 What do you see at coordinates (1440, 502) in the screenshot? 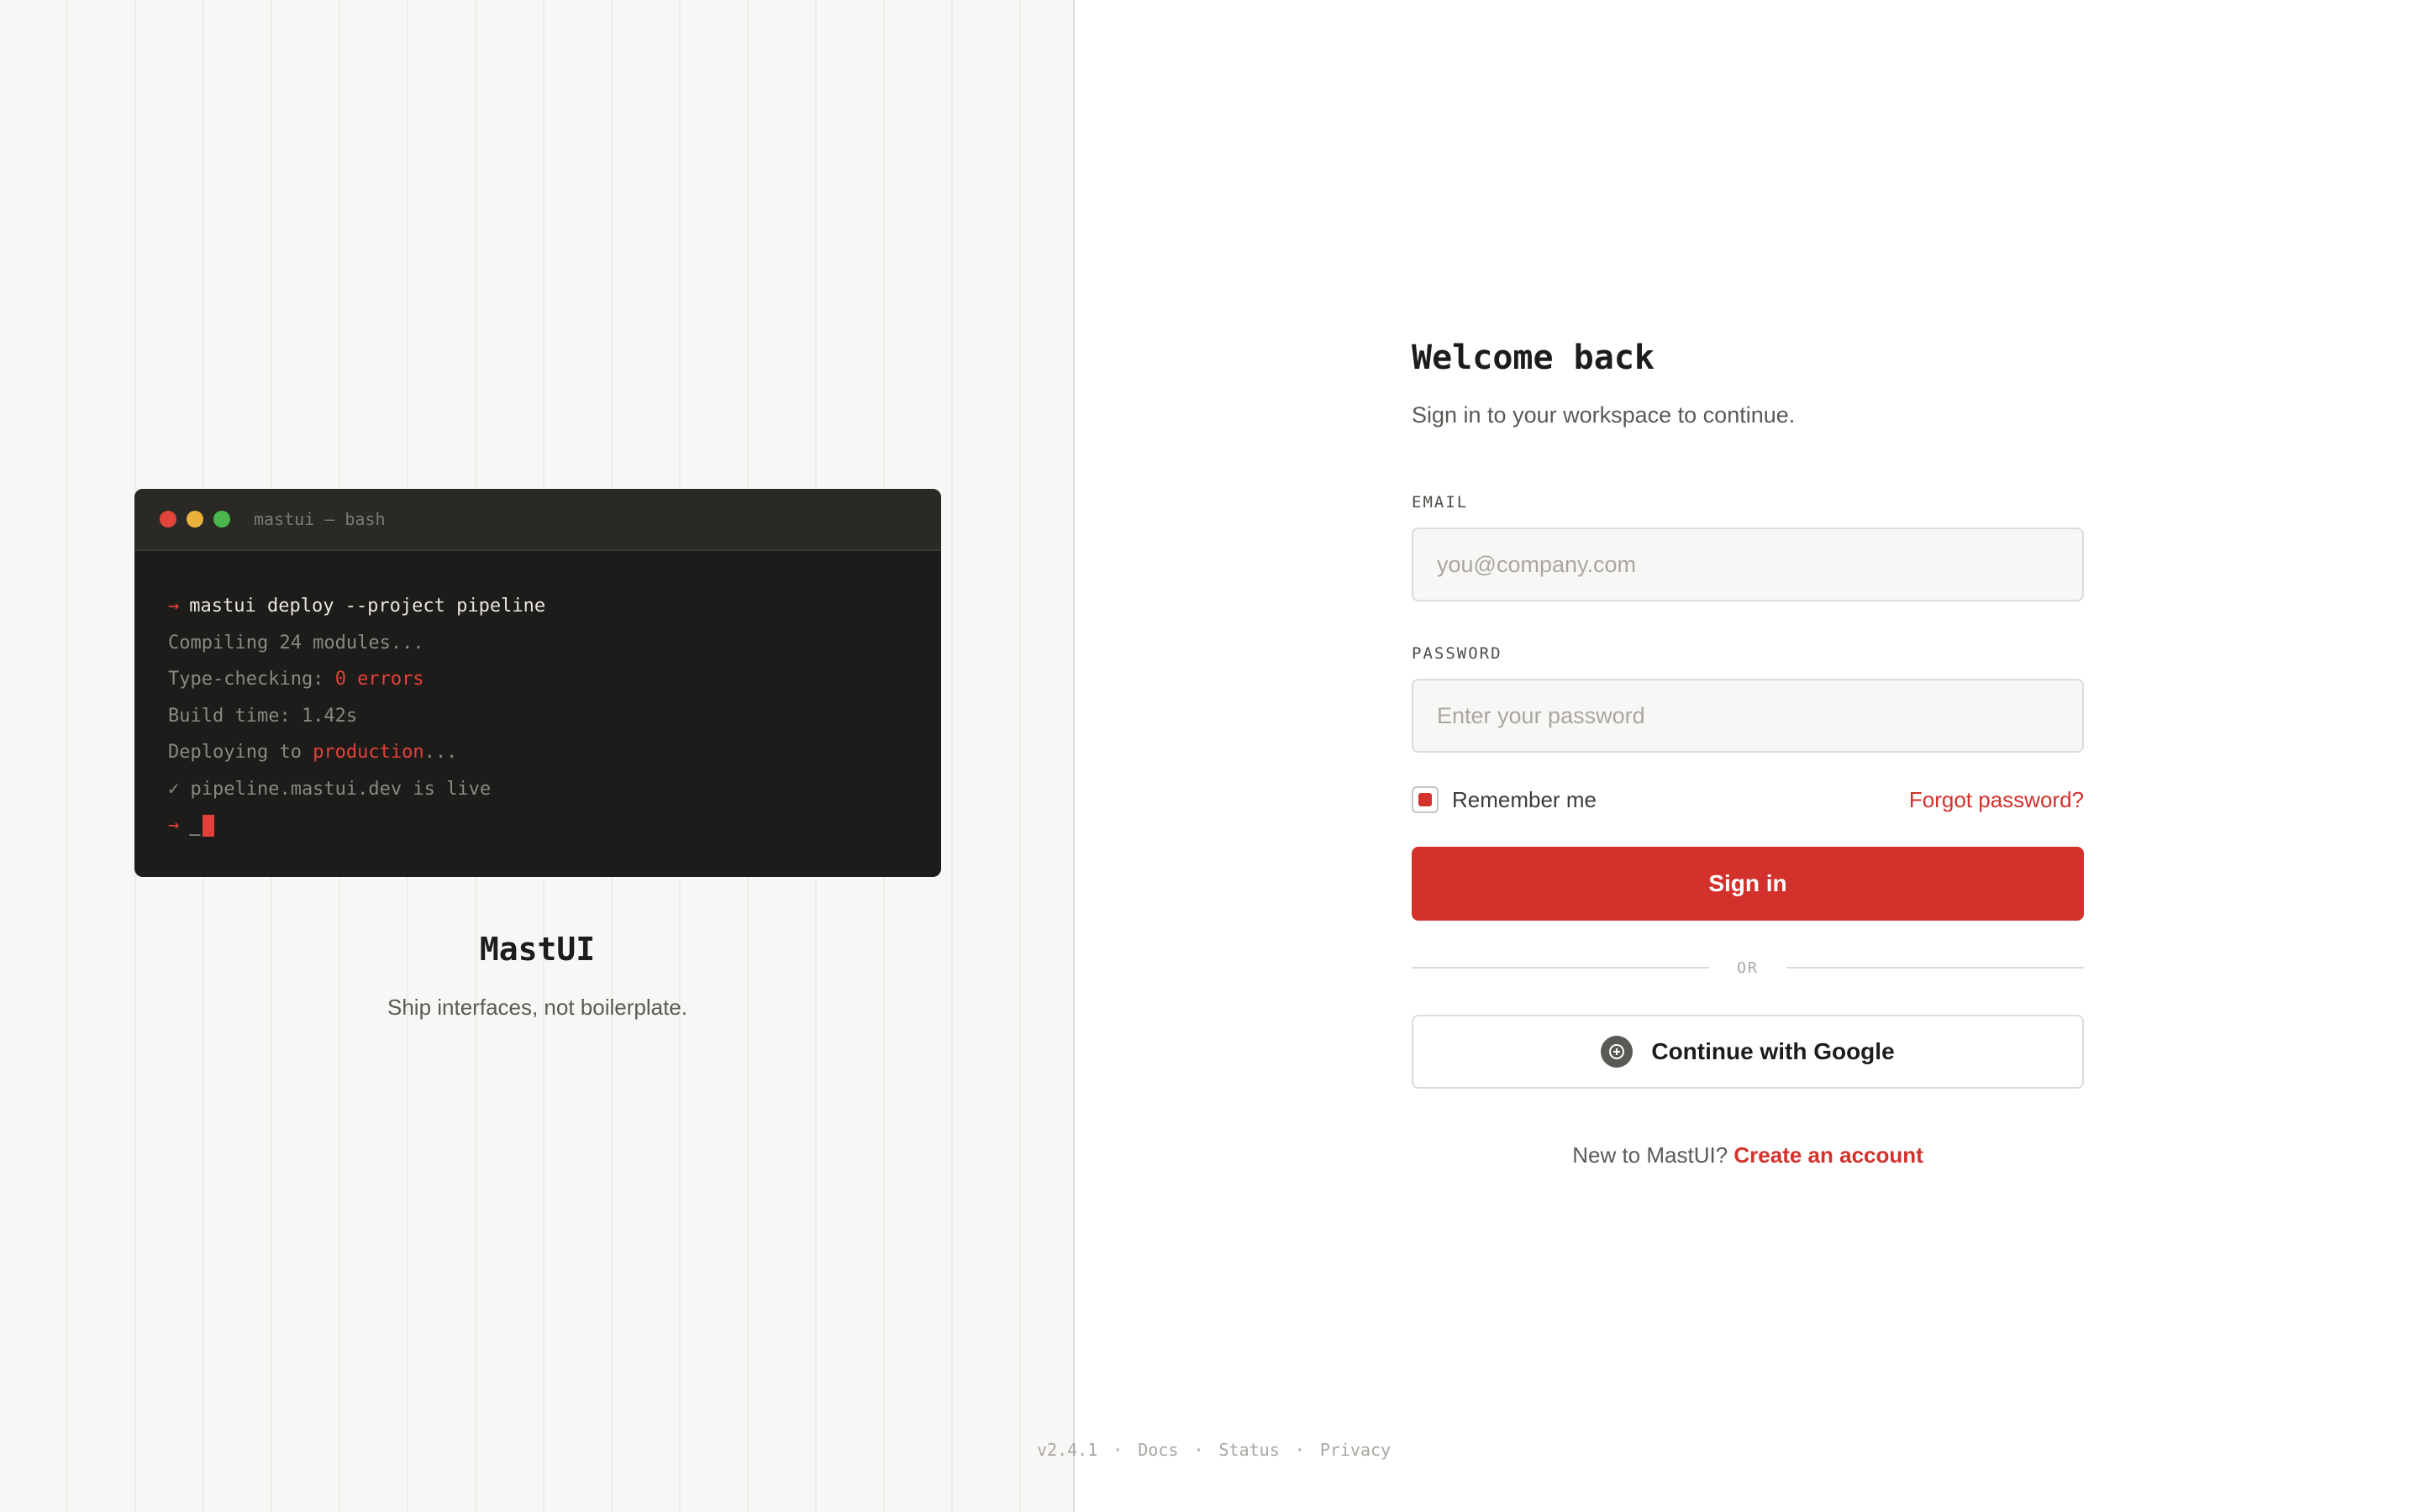
I see `email-label: EMAIL` at bounding box center [1440, 502].